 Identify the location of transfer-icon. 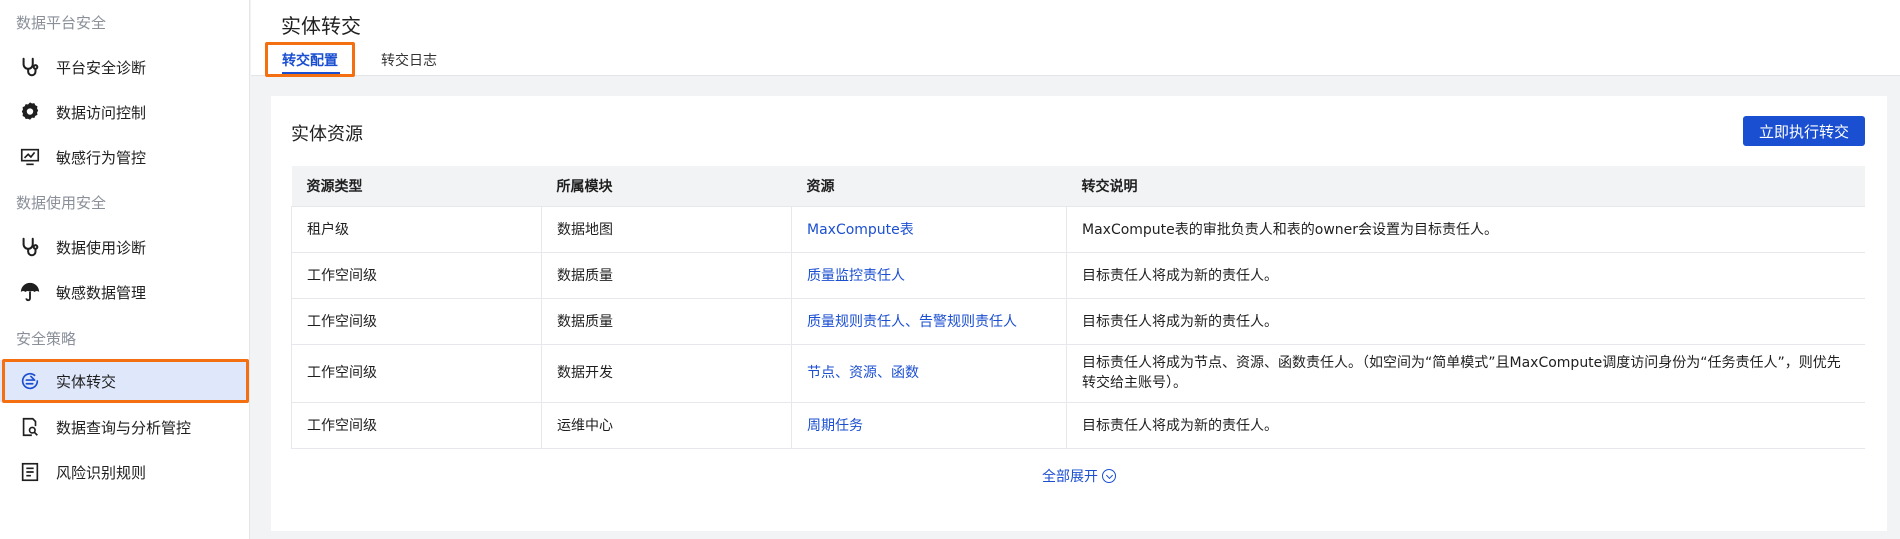
(30, 381).